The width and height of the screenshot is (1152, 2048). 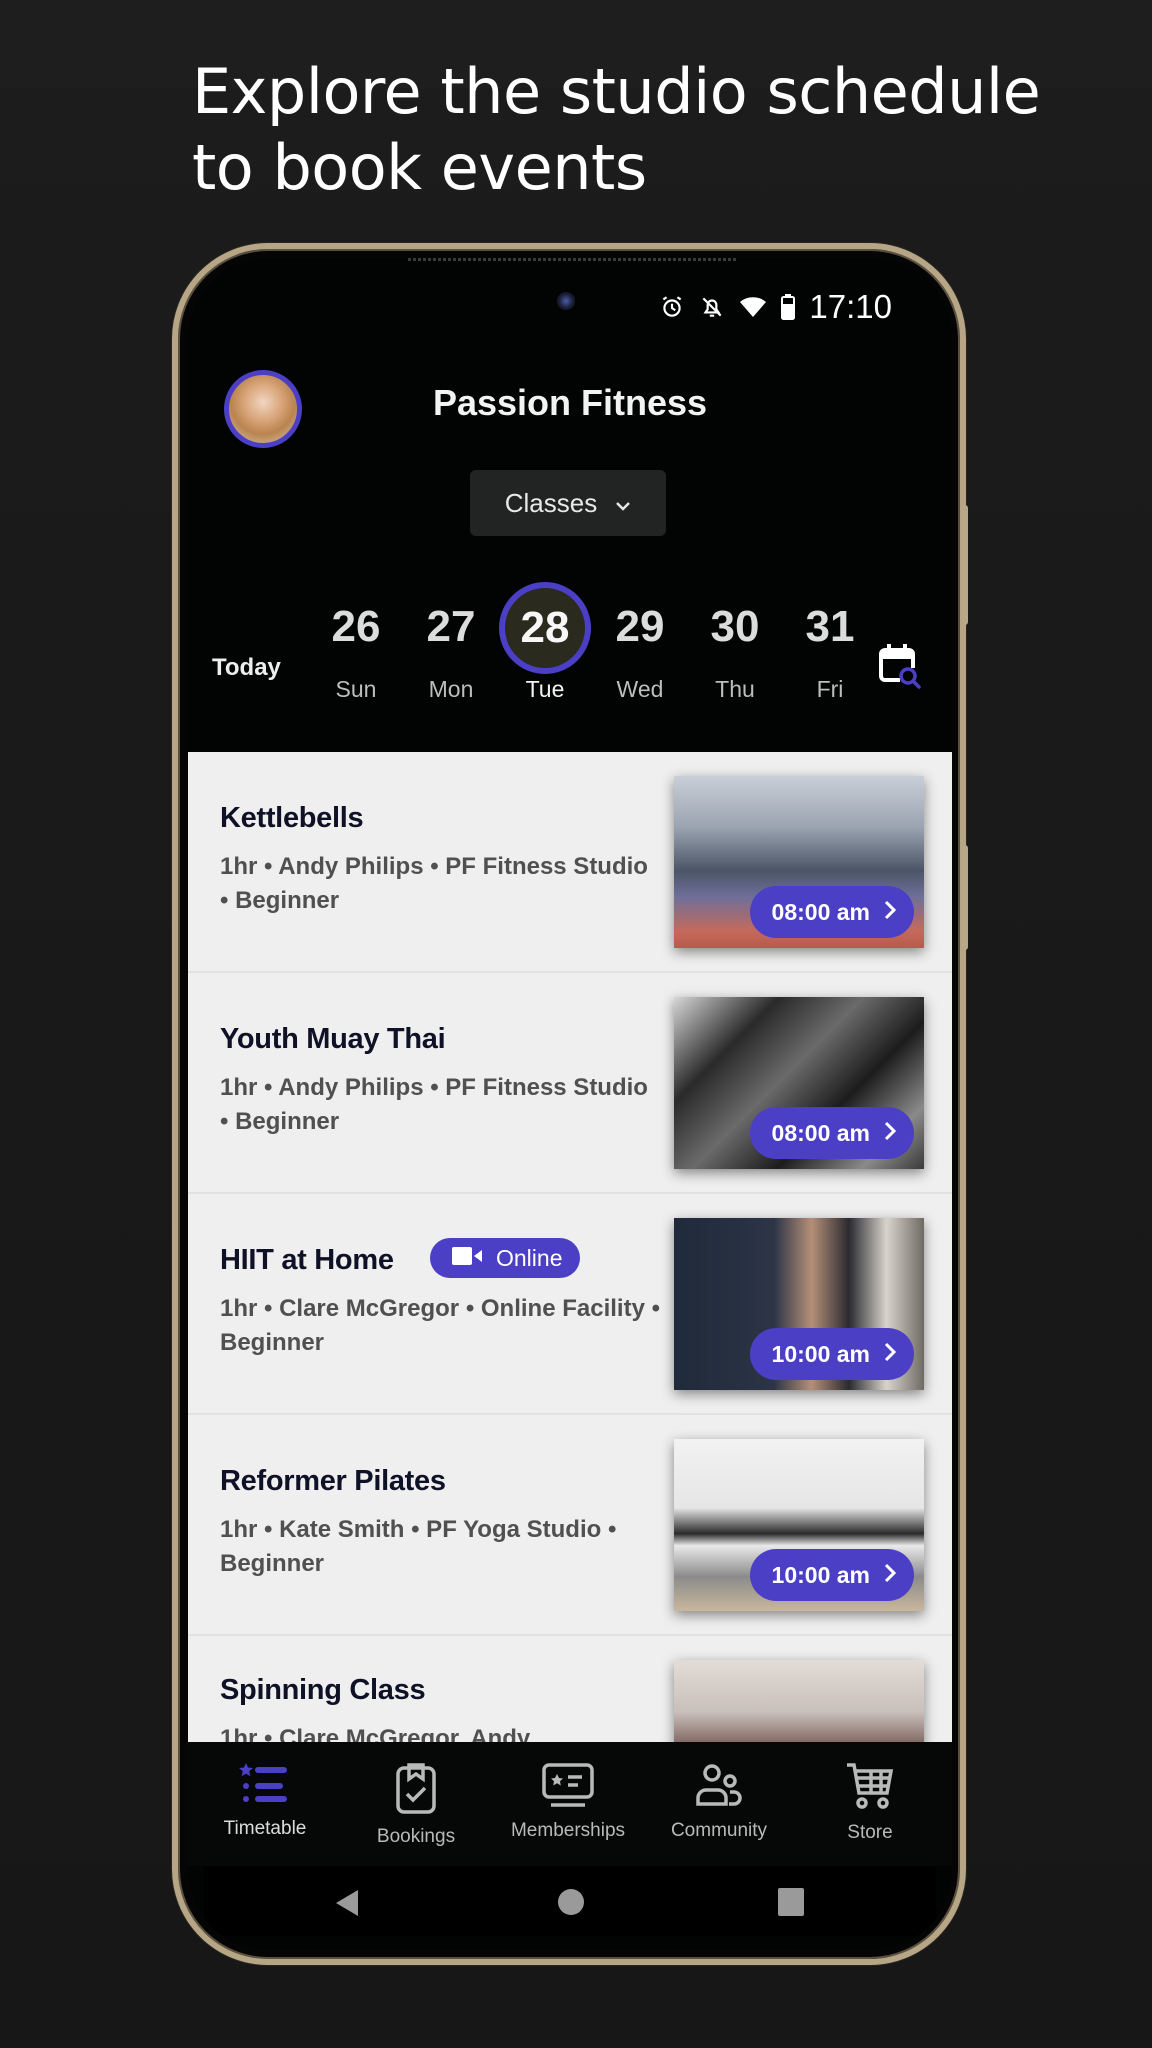 What do you see at coordinates (551, 502) in the screenshot?
I see `dropdown-selected-label: Classes` at bounding box center [551, 502].